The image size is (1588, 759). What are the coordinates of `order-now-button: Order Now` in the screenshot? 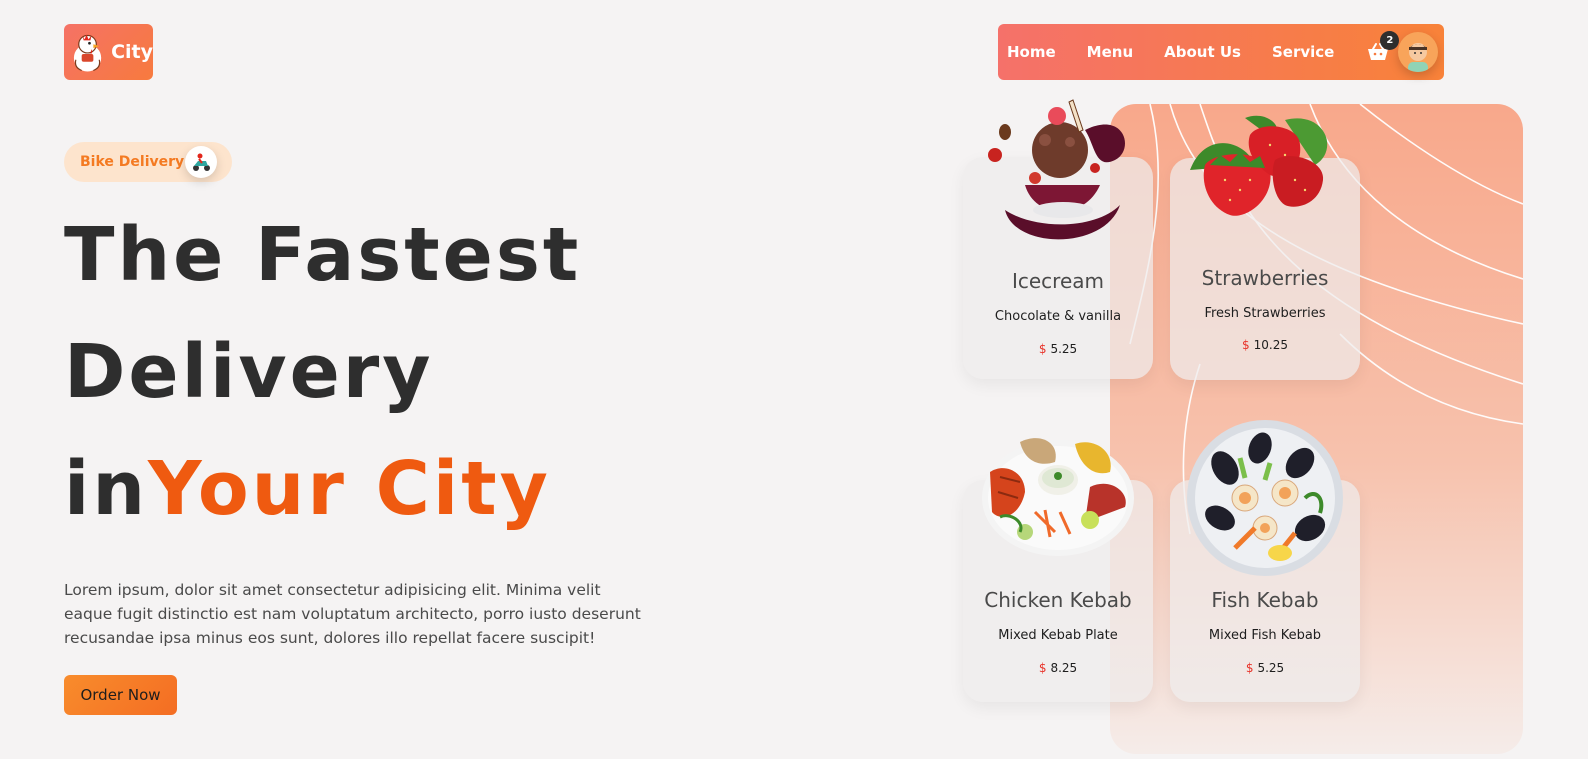 It's located at (120, 695).